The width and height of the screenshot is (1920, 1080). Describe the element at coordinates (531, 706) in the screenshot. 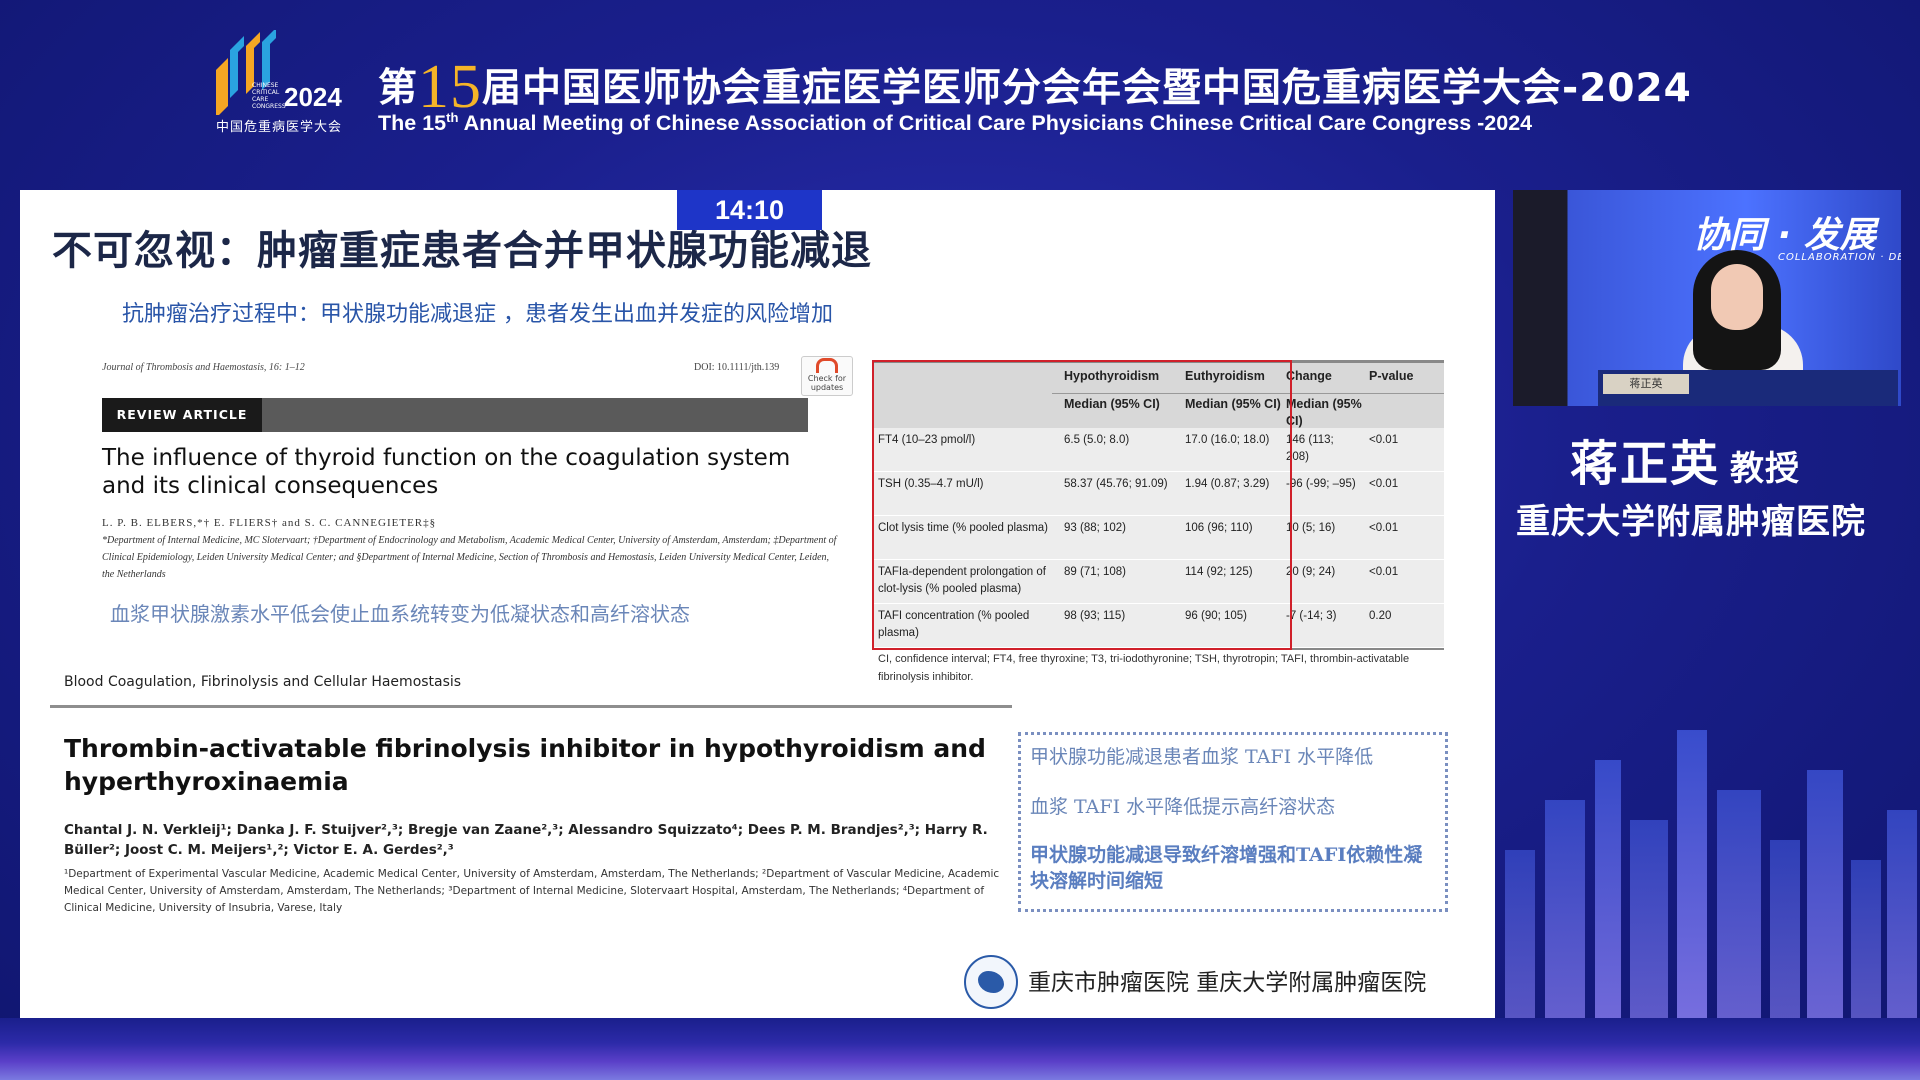

I see `section-divider` at that location.